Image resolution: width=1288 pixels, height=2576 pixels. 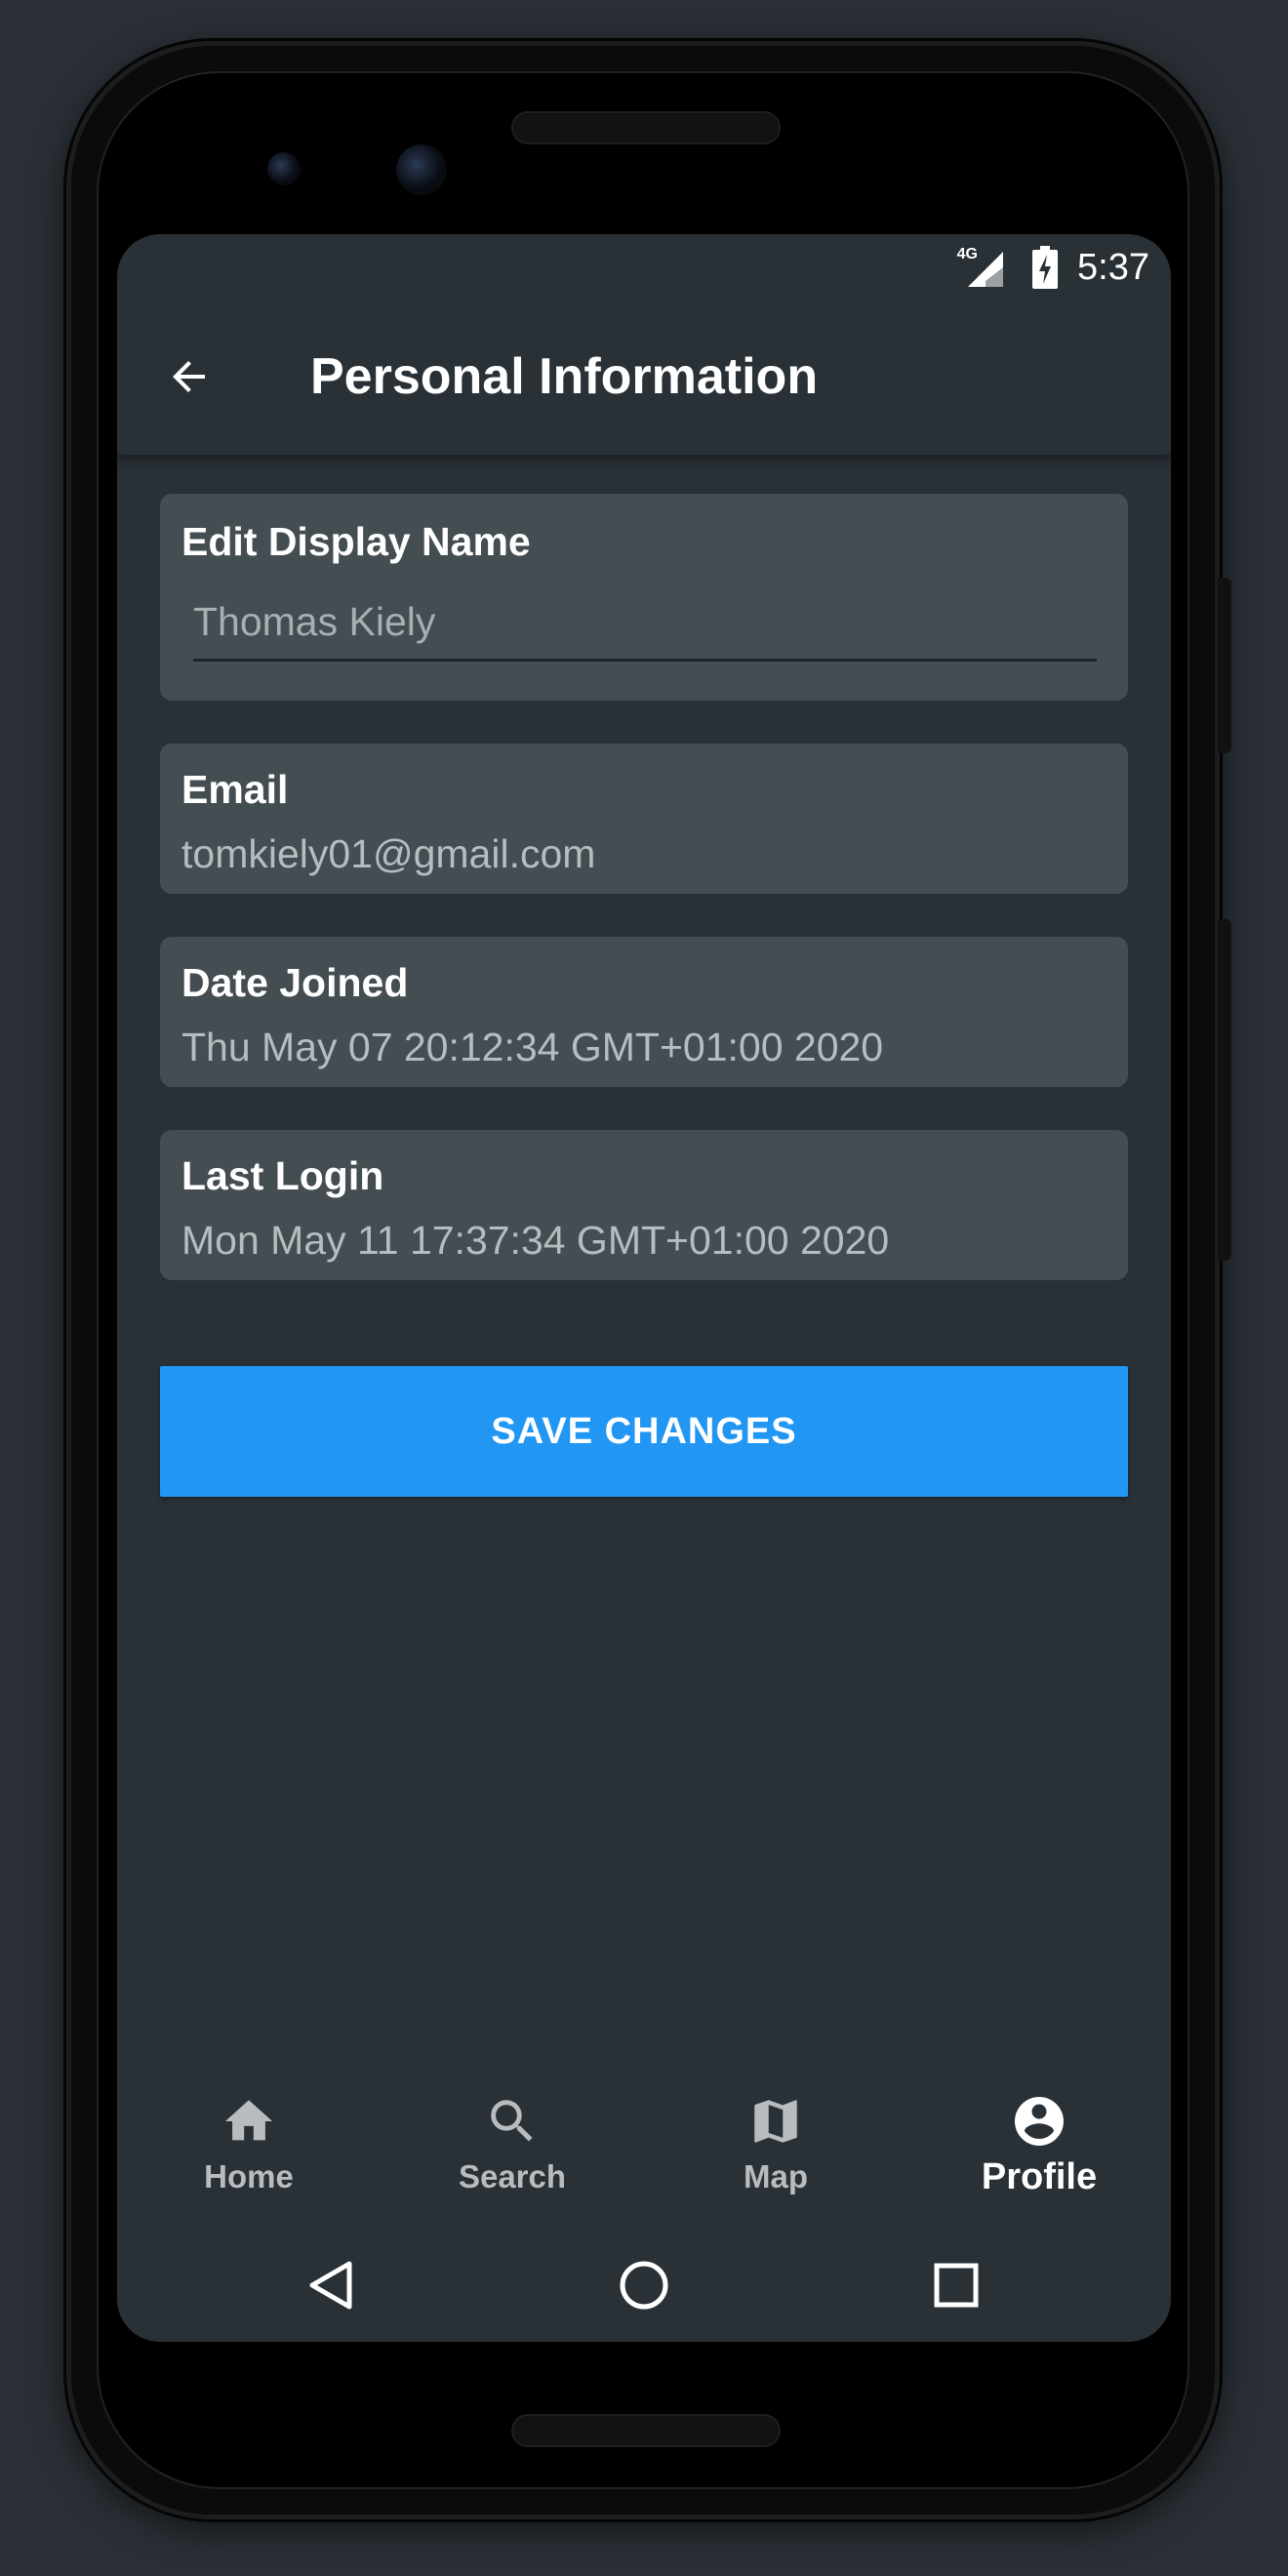 What do you see at coordinates (532, 1047) in the screenshot?
I see `date-joined-value: Thu May 07 20:12:34 GMT+01:00 2020` at bounding box center [532, 1047].